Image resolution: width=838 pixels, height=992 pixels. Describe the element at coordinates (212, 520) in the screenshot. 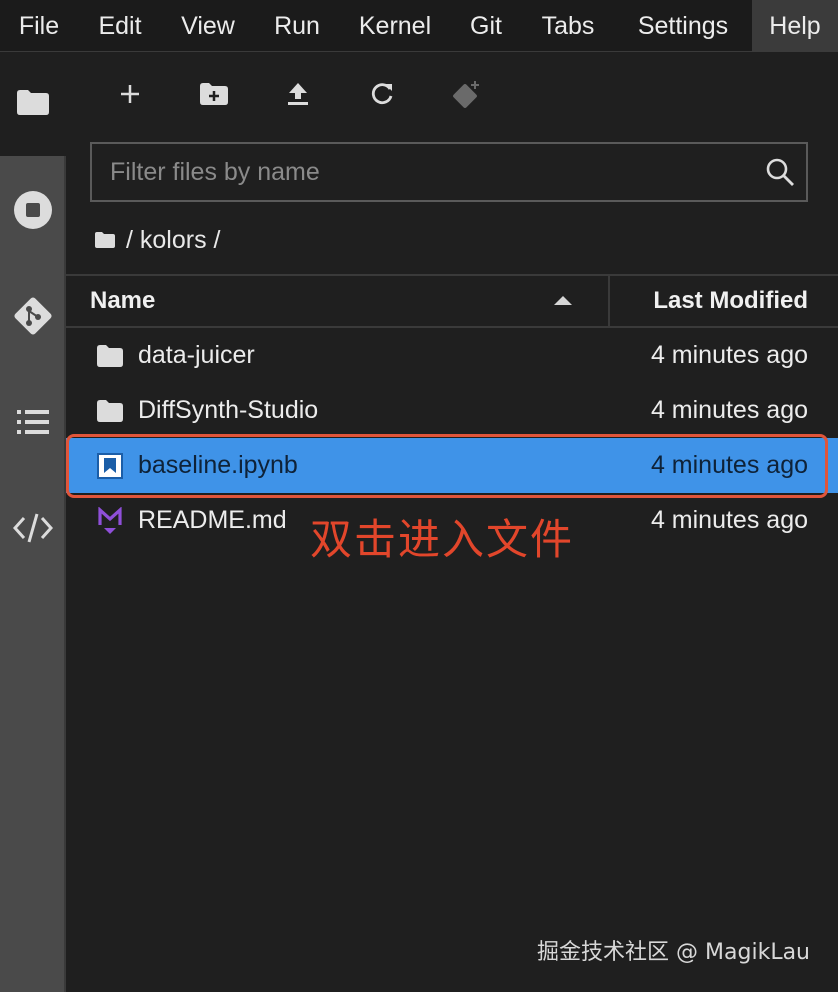

I see `file-name: README.md` at that location.